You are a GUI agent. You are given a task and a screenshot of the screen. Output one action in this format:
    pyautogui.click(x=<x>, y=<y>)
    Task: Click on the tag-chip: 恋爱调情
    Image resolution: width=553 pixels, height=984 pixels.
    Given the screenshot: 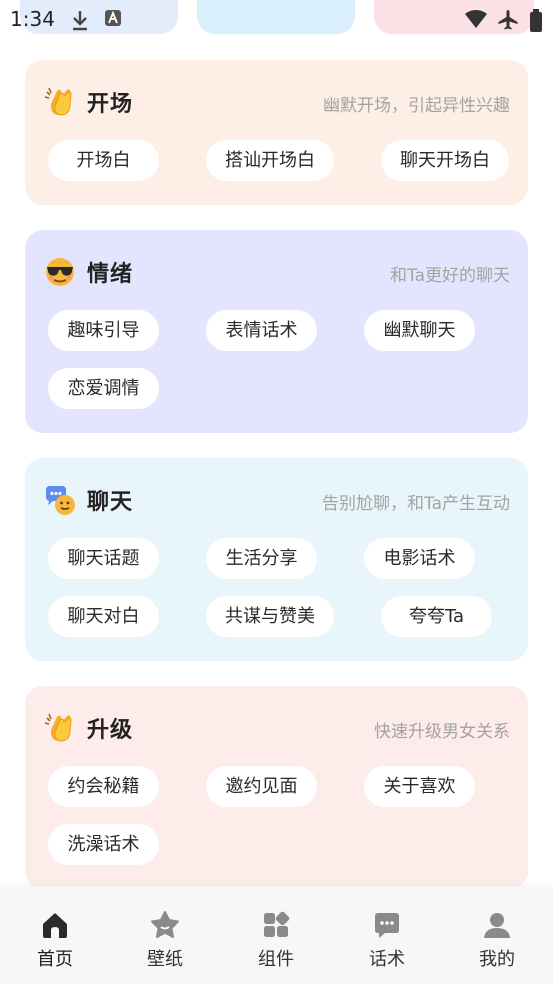 What is the action you would take?
    pyautogui.click(x=103, y=388)
    